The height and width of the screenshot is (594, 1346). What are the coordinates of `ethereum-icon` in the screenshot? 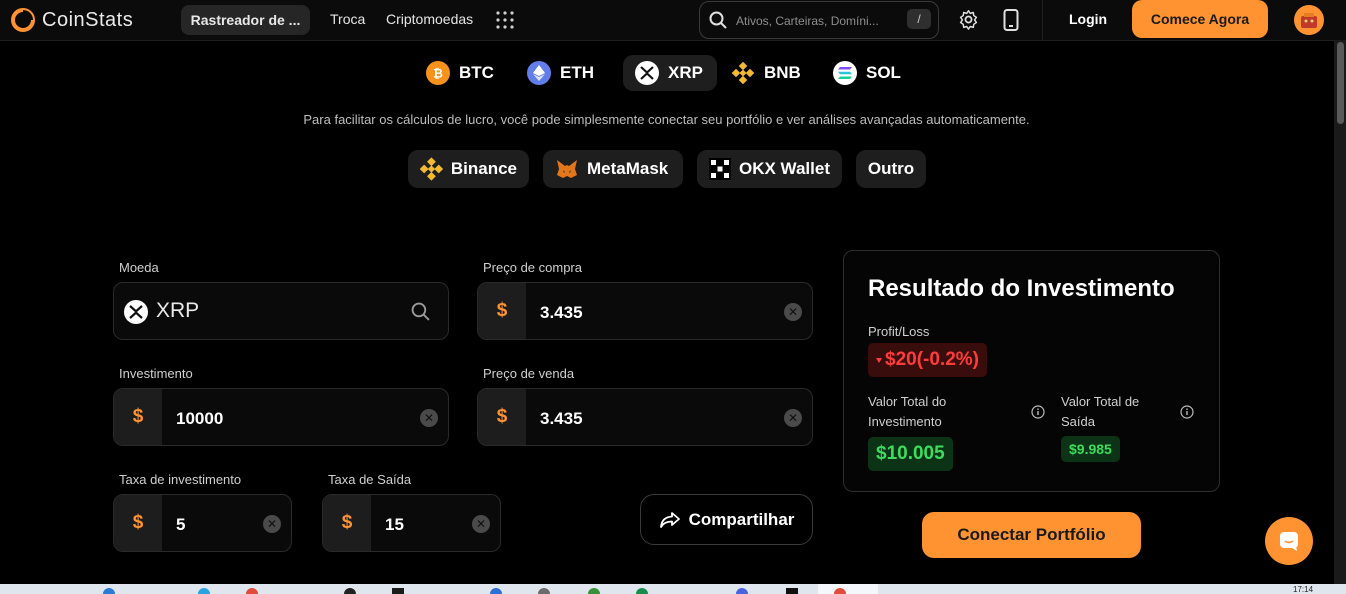 It's located at (539, 73).